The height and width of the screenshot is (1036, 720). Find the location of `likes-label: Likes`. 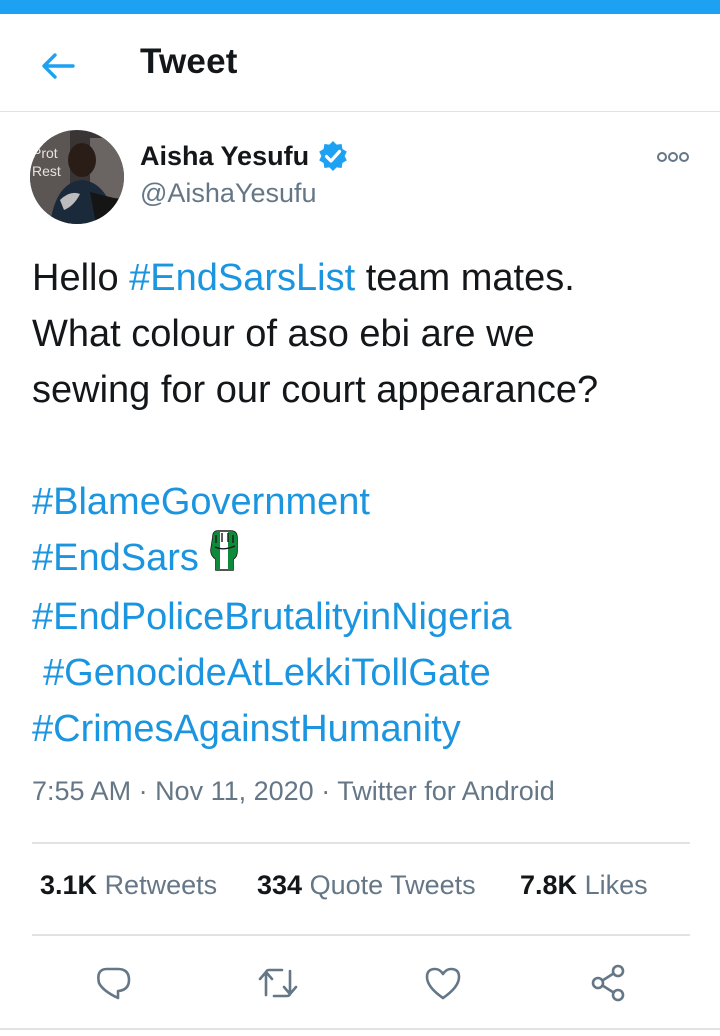

likes-label: Likes is located at coordinates (616, 885).